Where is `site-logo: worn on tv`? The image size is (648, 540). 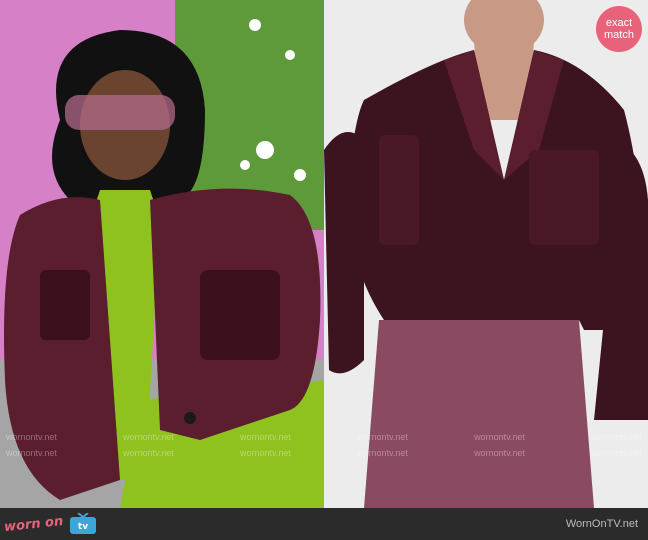 site-logo: worn on tv is located at coordinates (48, 524).